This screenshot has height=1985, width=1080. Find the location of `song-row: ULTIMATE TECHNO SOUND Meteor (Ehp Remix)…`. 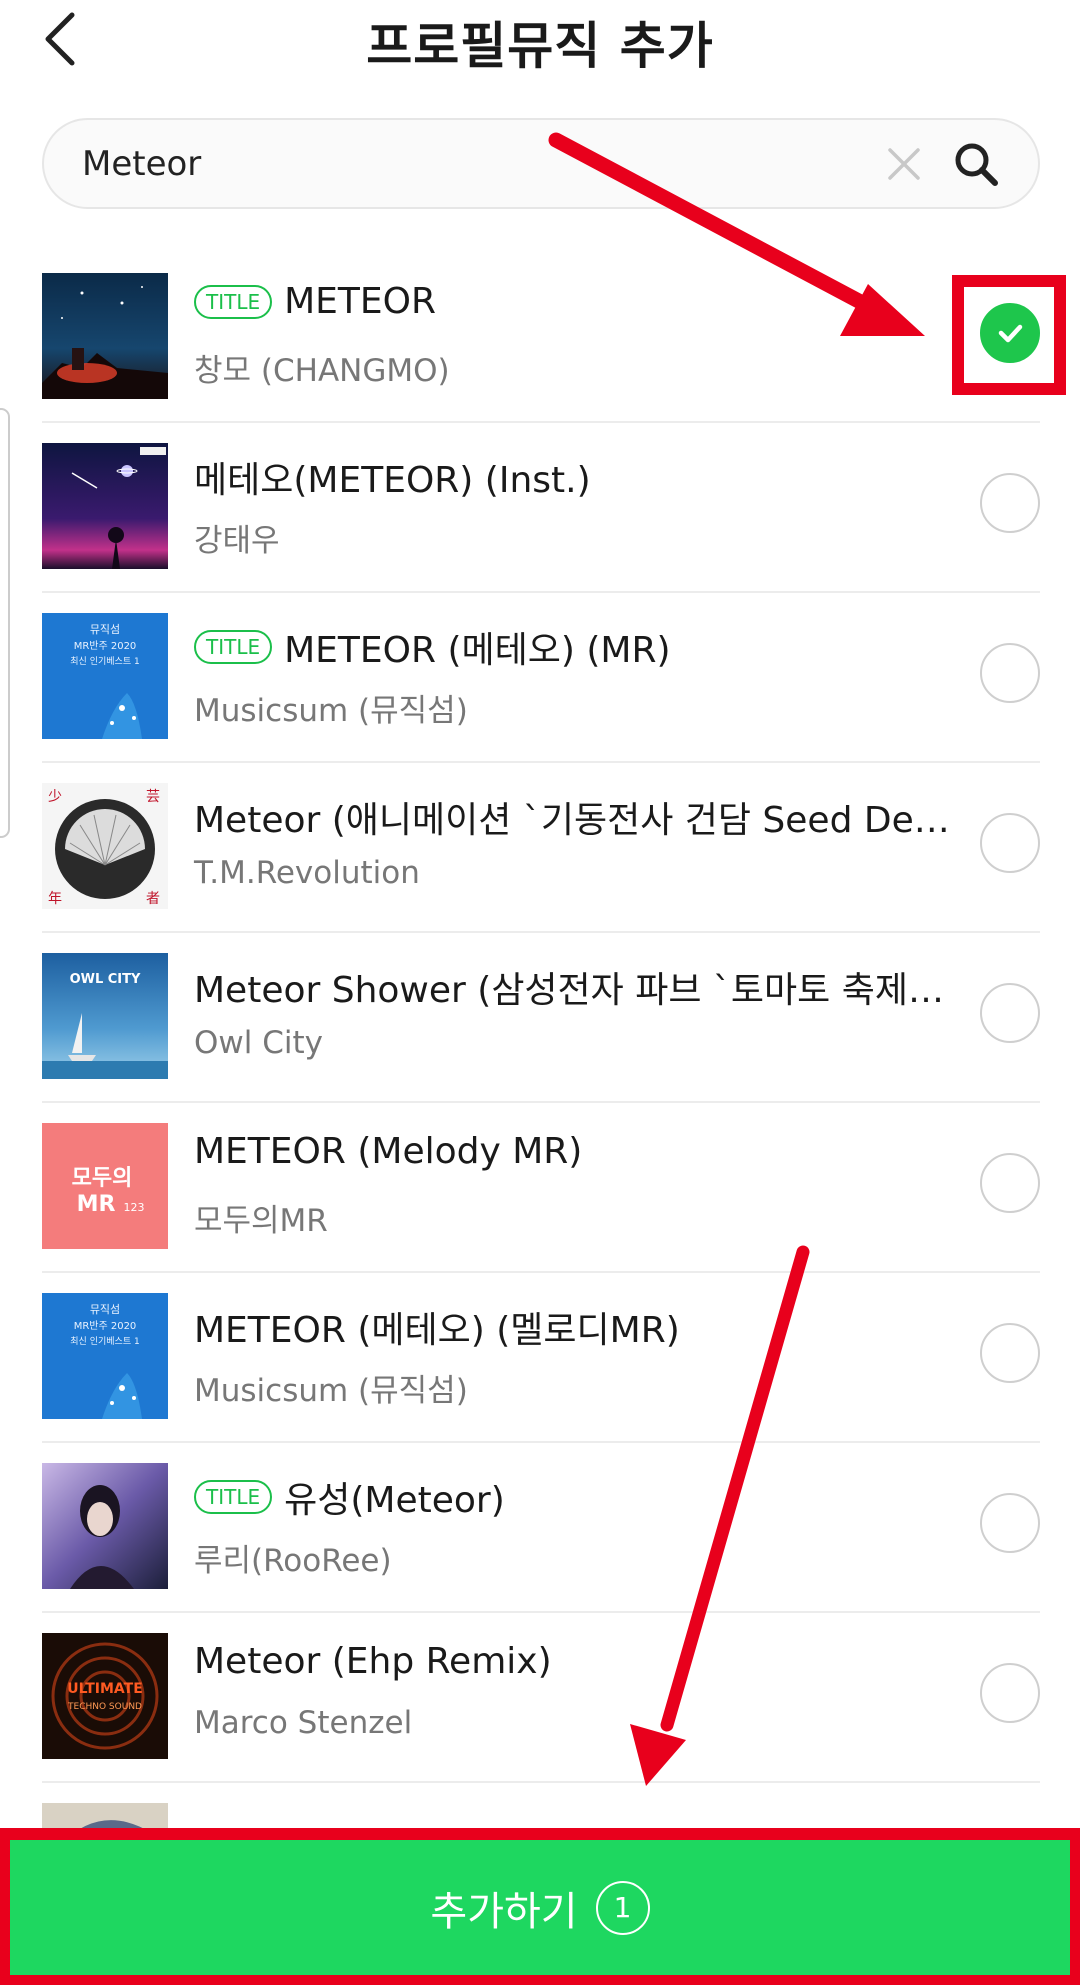

song-row: ULTIMATE TECHNO SOUND Meteor (Ehp Remix)… is located at coordinates (540, 1698).